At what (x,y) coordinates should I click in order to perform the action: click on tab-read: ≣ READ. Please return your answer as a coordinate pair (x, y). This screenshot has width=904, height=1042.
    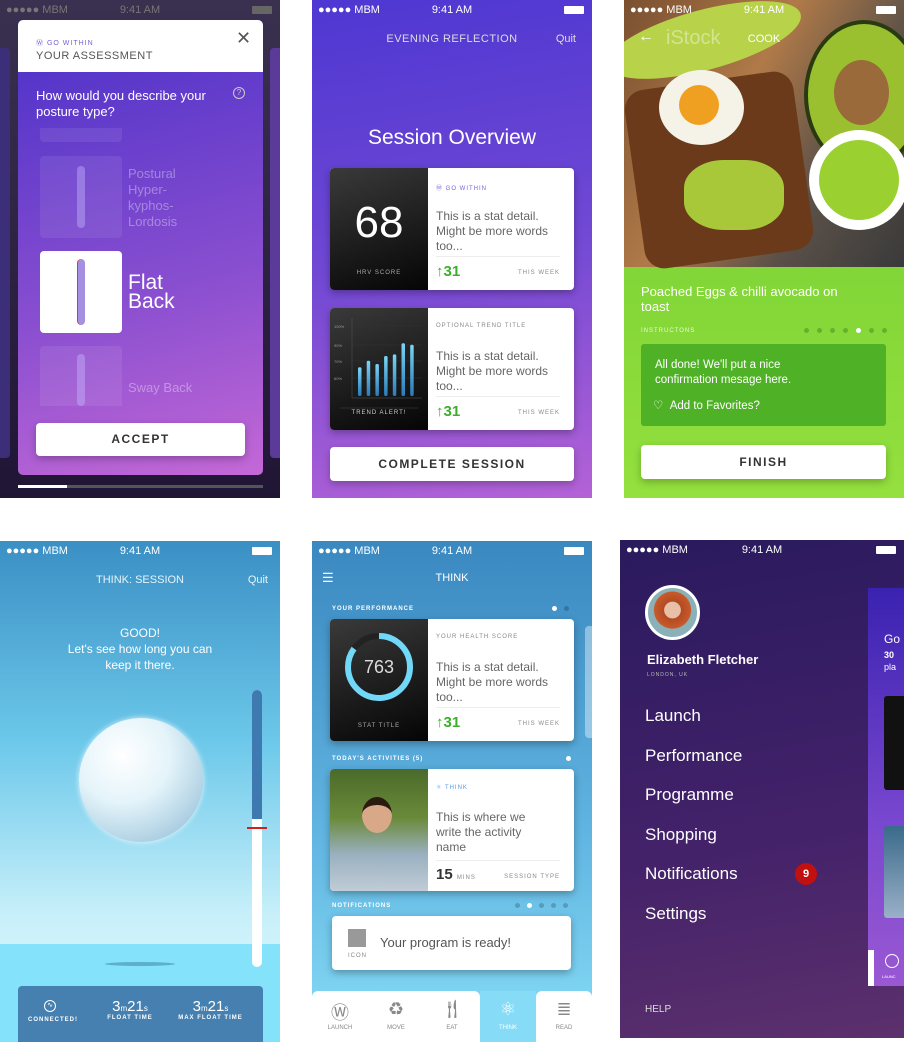
    Looking at the image, I should click on (564, 1016).